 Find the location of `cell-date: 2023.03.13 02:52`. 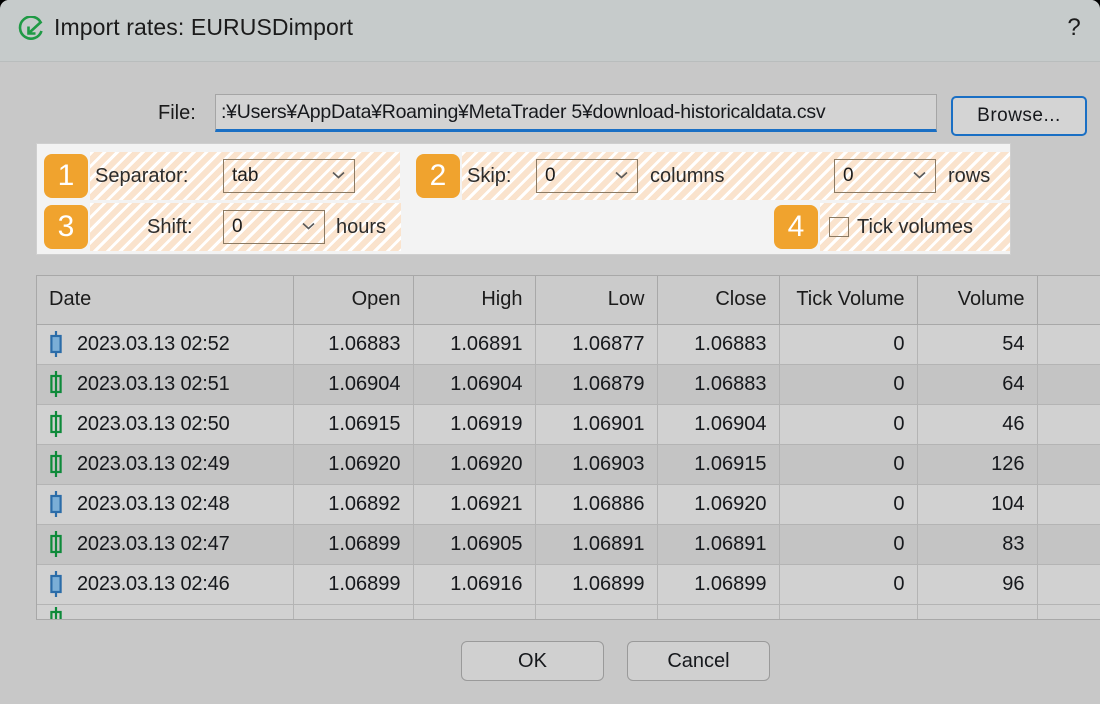

cell-date: 2023.03.13 02:52 is located at coordinates (165, 344).